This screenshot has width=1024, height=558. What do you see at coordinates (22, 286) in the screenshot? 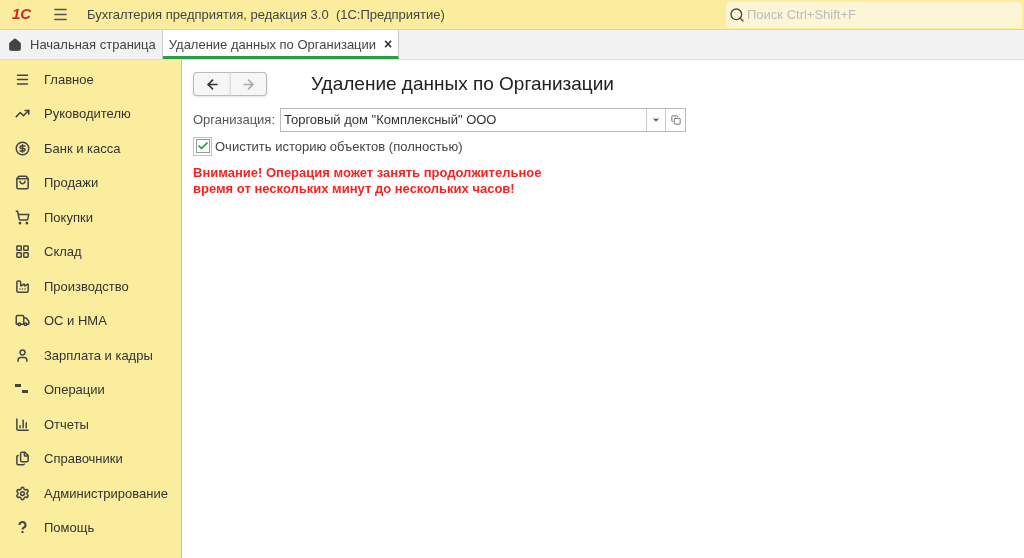
I see `factory-icon` at bounding box center [22, 286].